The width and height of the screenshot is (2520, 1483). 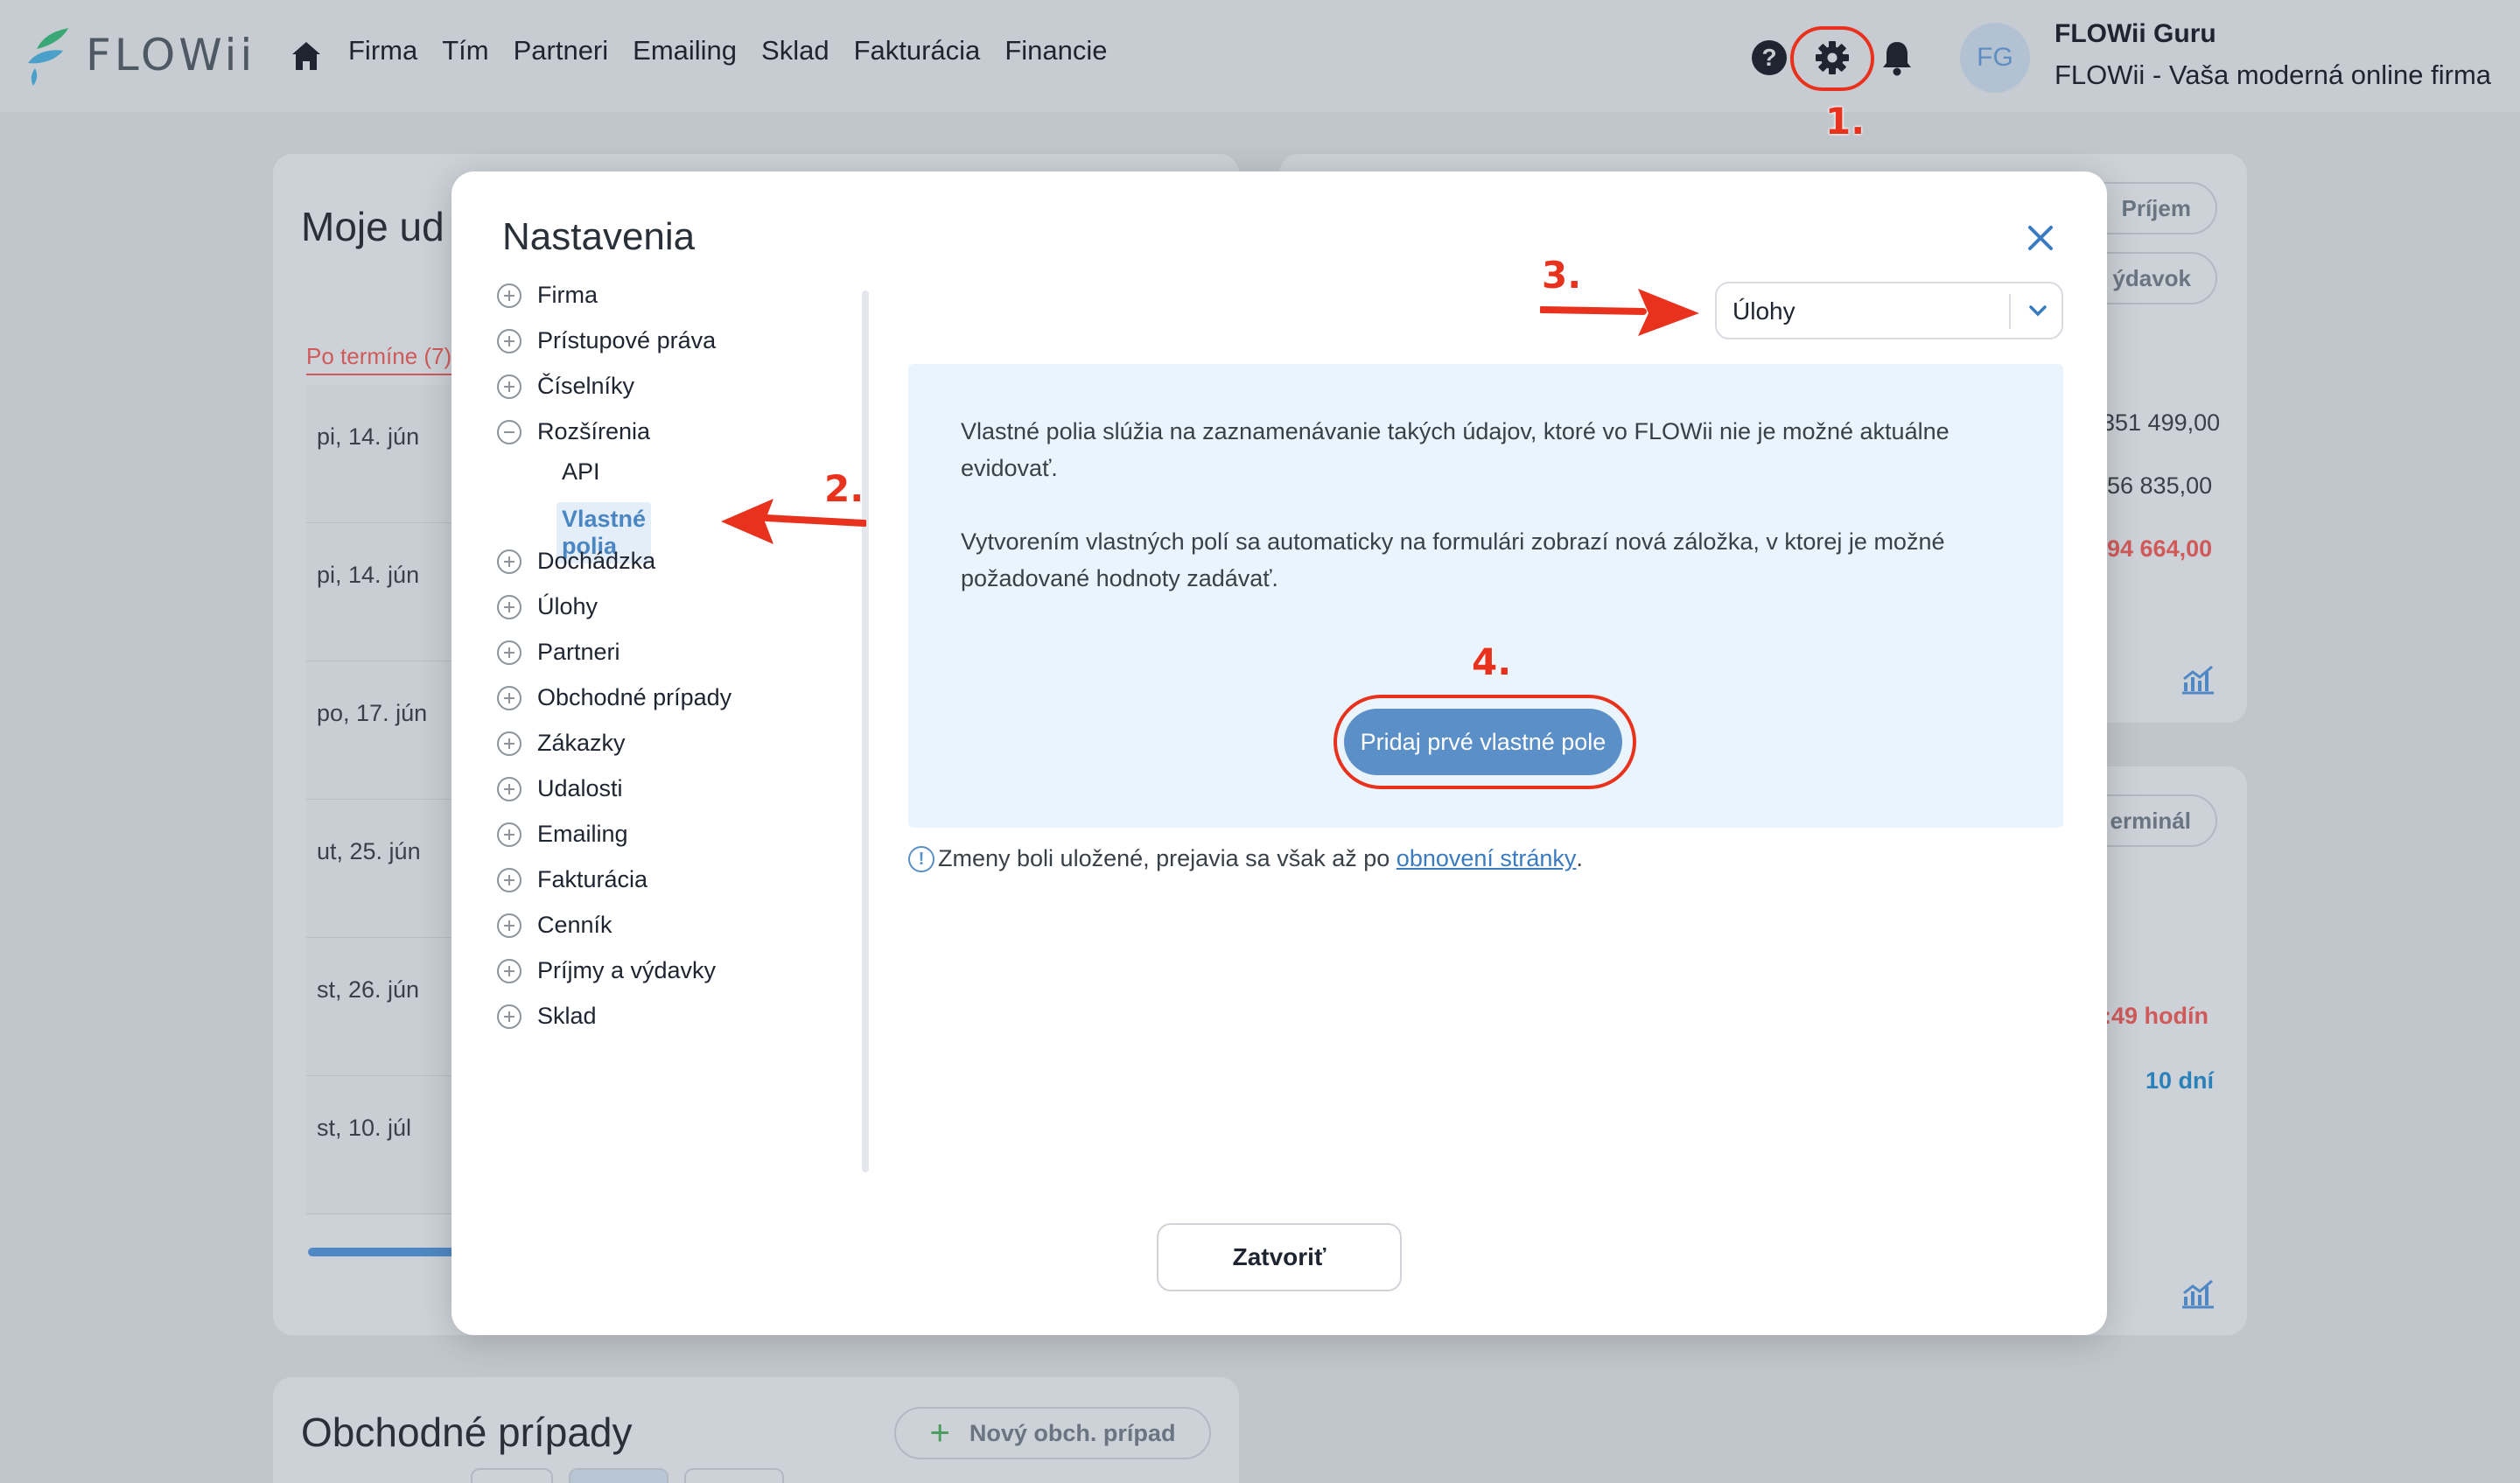 I want to click on annotation-step-1: 1., so click(x=1845, y=121).